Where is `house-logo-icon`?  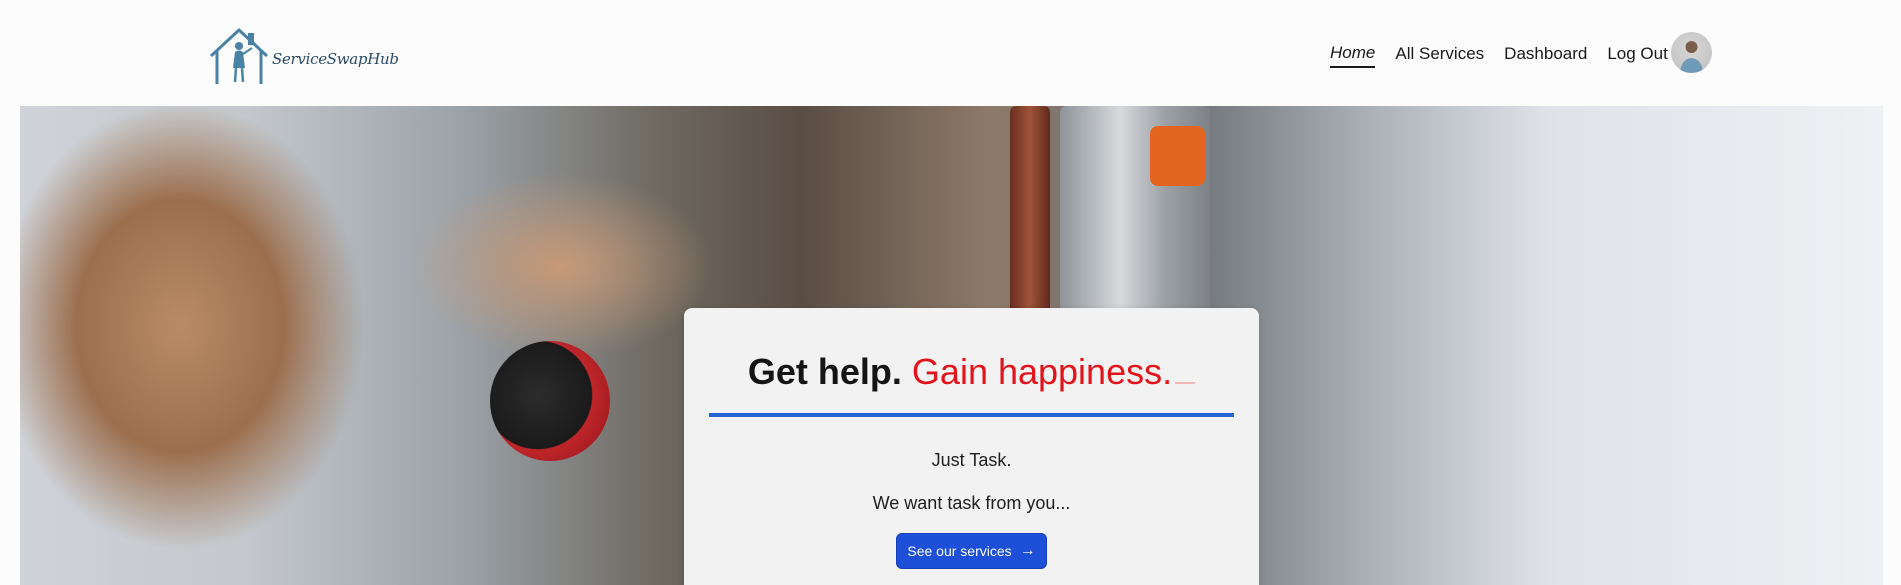 house-logo-icon is located at coordinates (239, 56).